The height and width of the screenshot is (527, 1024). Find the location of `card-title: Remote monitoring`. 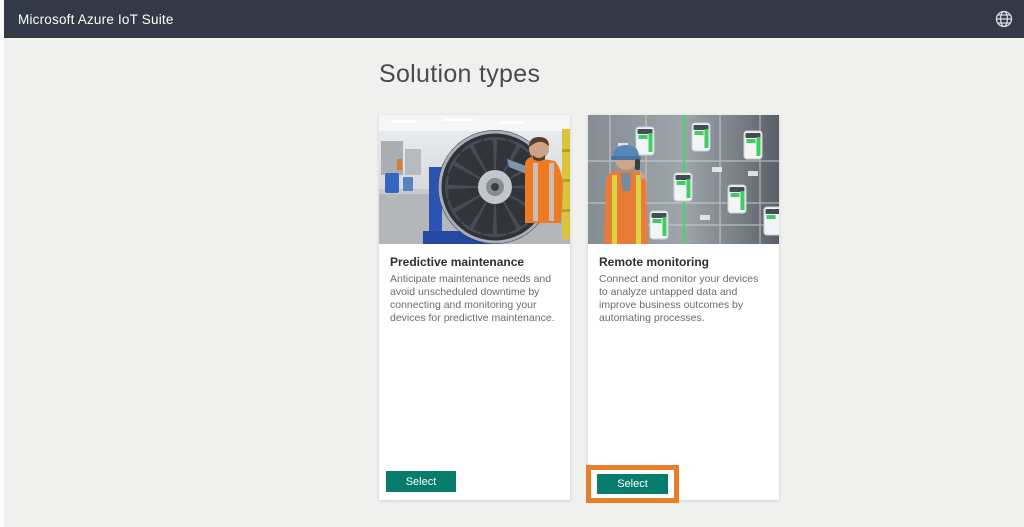

card-title: Remote monitoring is located at coordinates (654, 262).